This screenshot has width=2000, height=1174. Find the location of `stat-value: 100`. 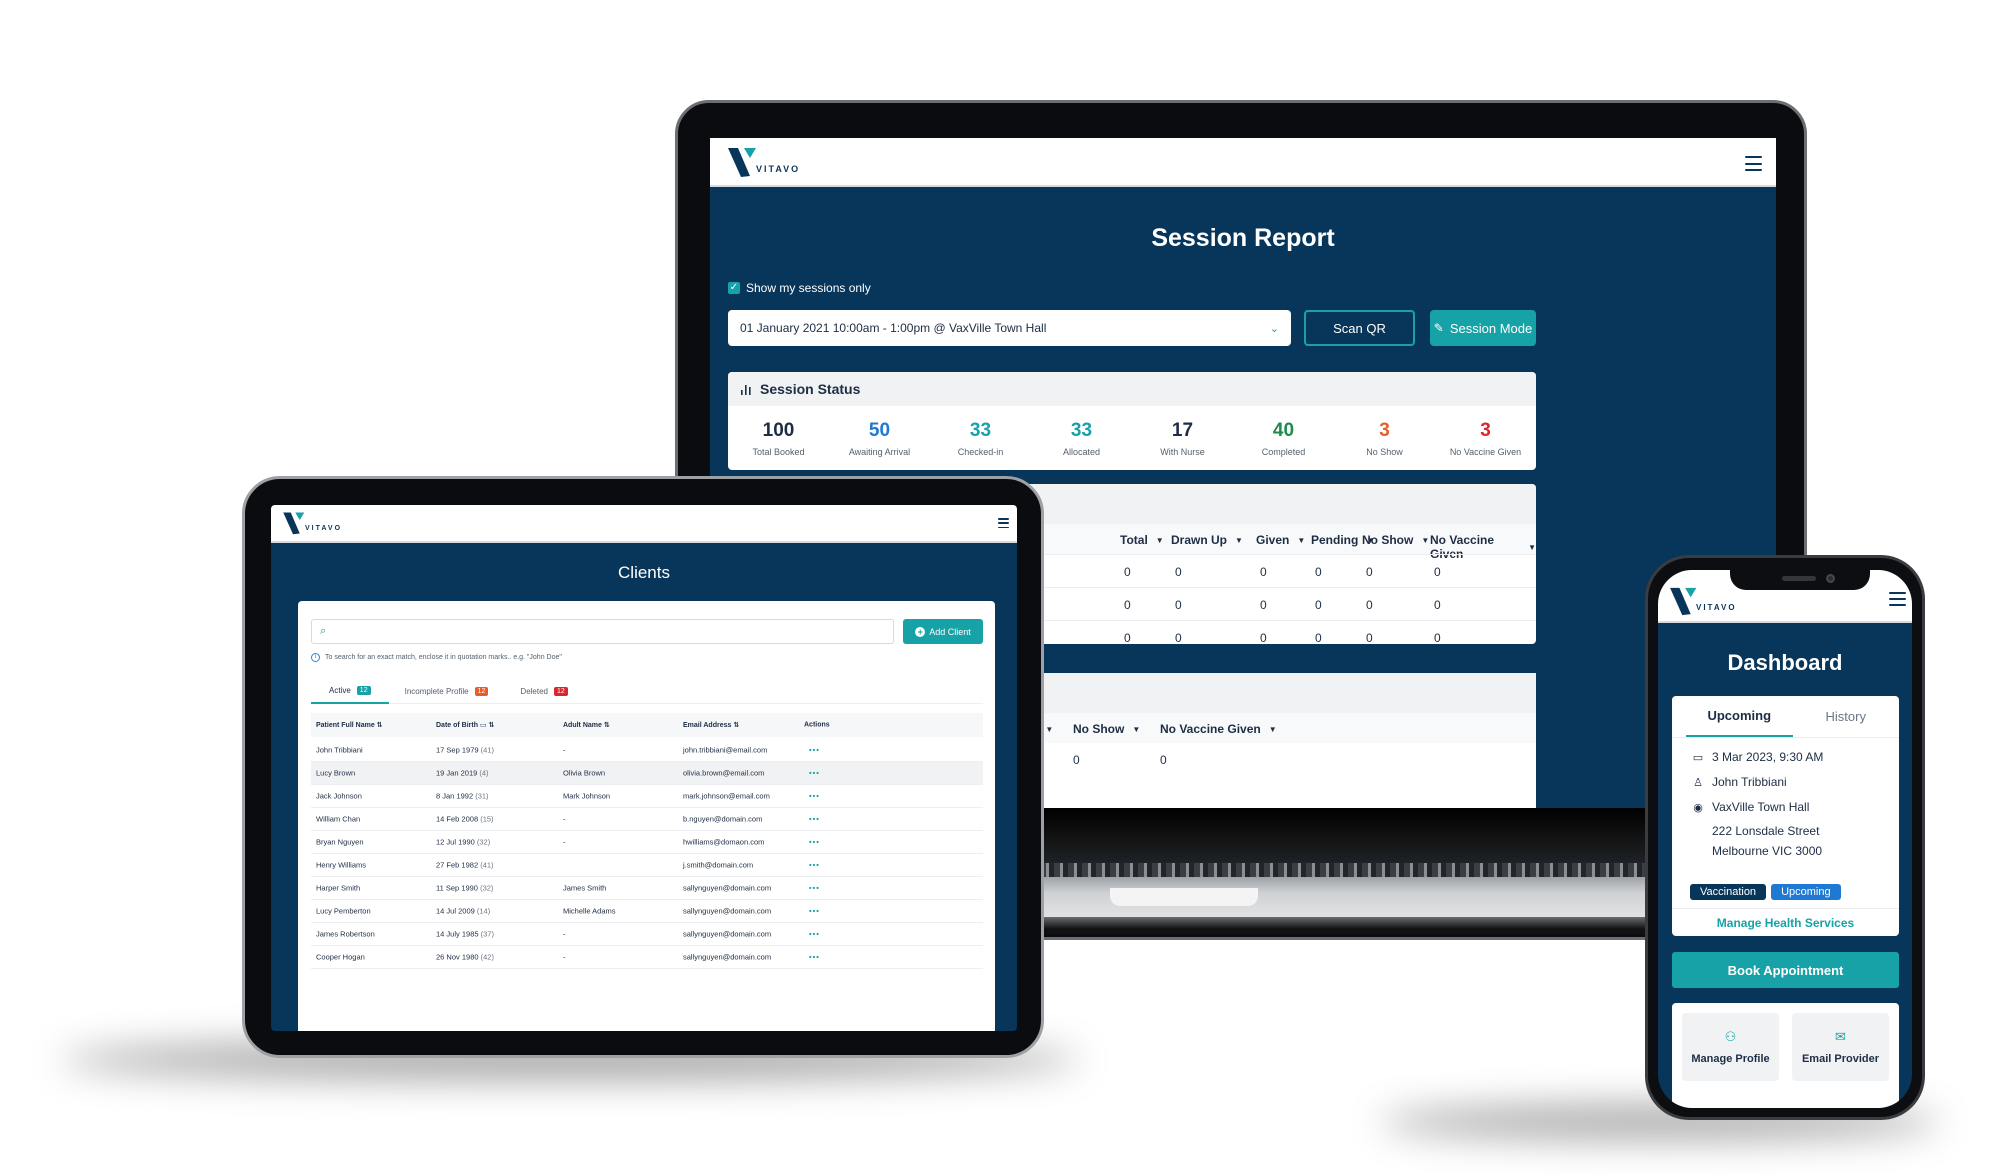

stat-value: 100 is located at coordinates (778, 430).